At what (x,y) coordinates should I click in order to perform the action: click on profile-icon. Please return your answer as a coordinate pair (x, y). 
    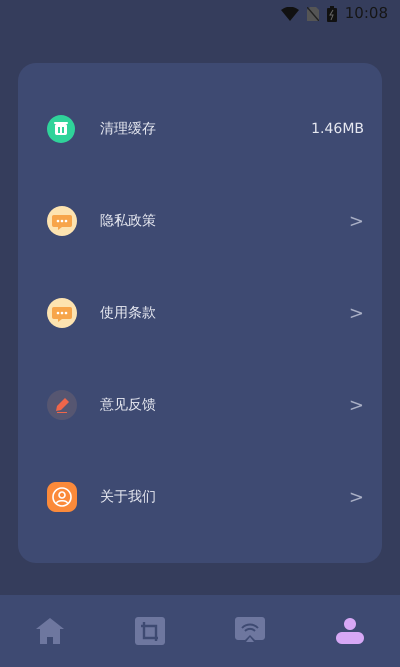
    Looking at the image, I should click on (350, 631).